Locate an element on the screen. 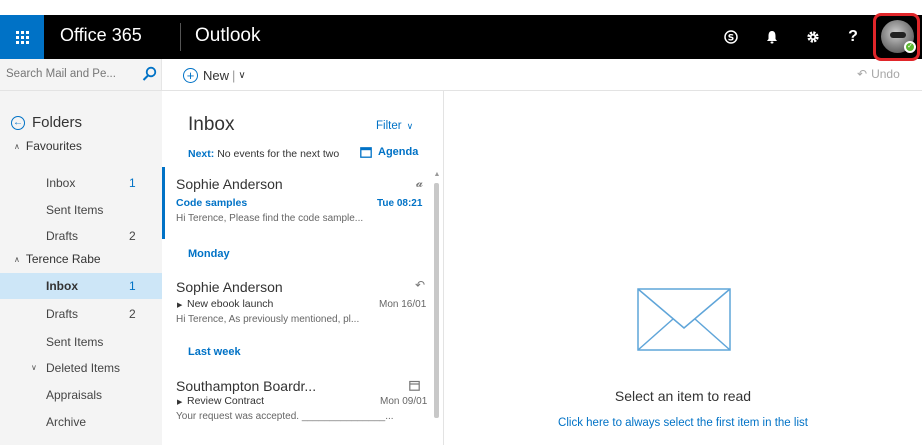 The image size is (922, 445). account-button: ✓ is located at coordinates (896, 37).